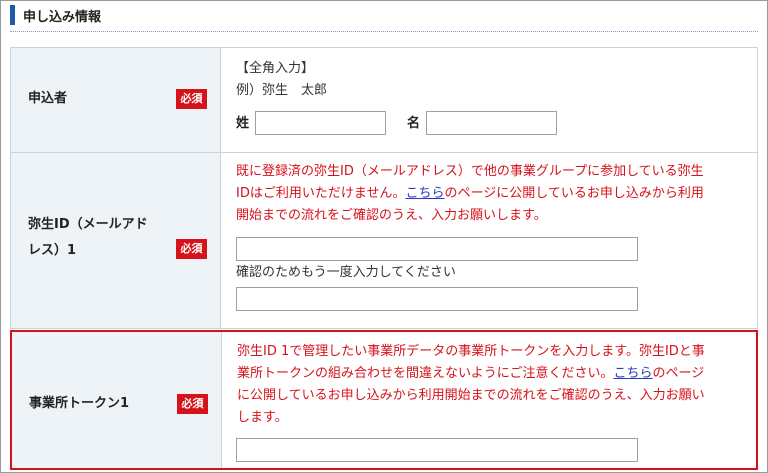 The width and height of the screenshot is (768, 473). What do you see at coordinates (414, 123) in the screenshot?
I see `first-name-label: 名` at bounding box center [414, 123].